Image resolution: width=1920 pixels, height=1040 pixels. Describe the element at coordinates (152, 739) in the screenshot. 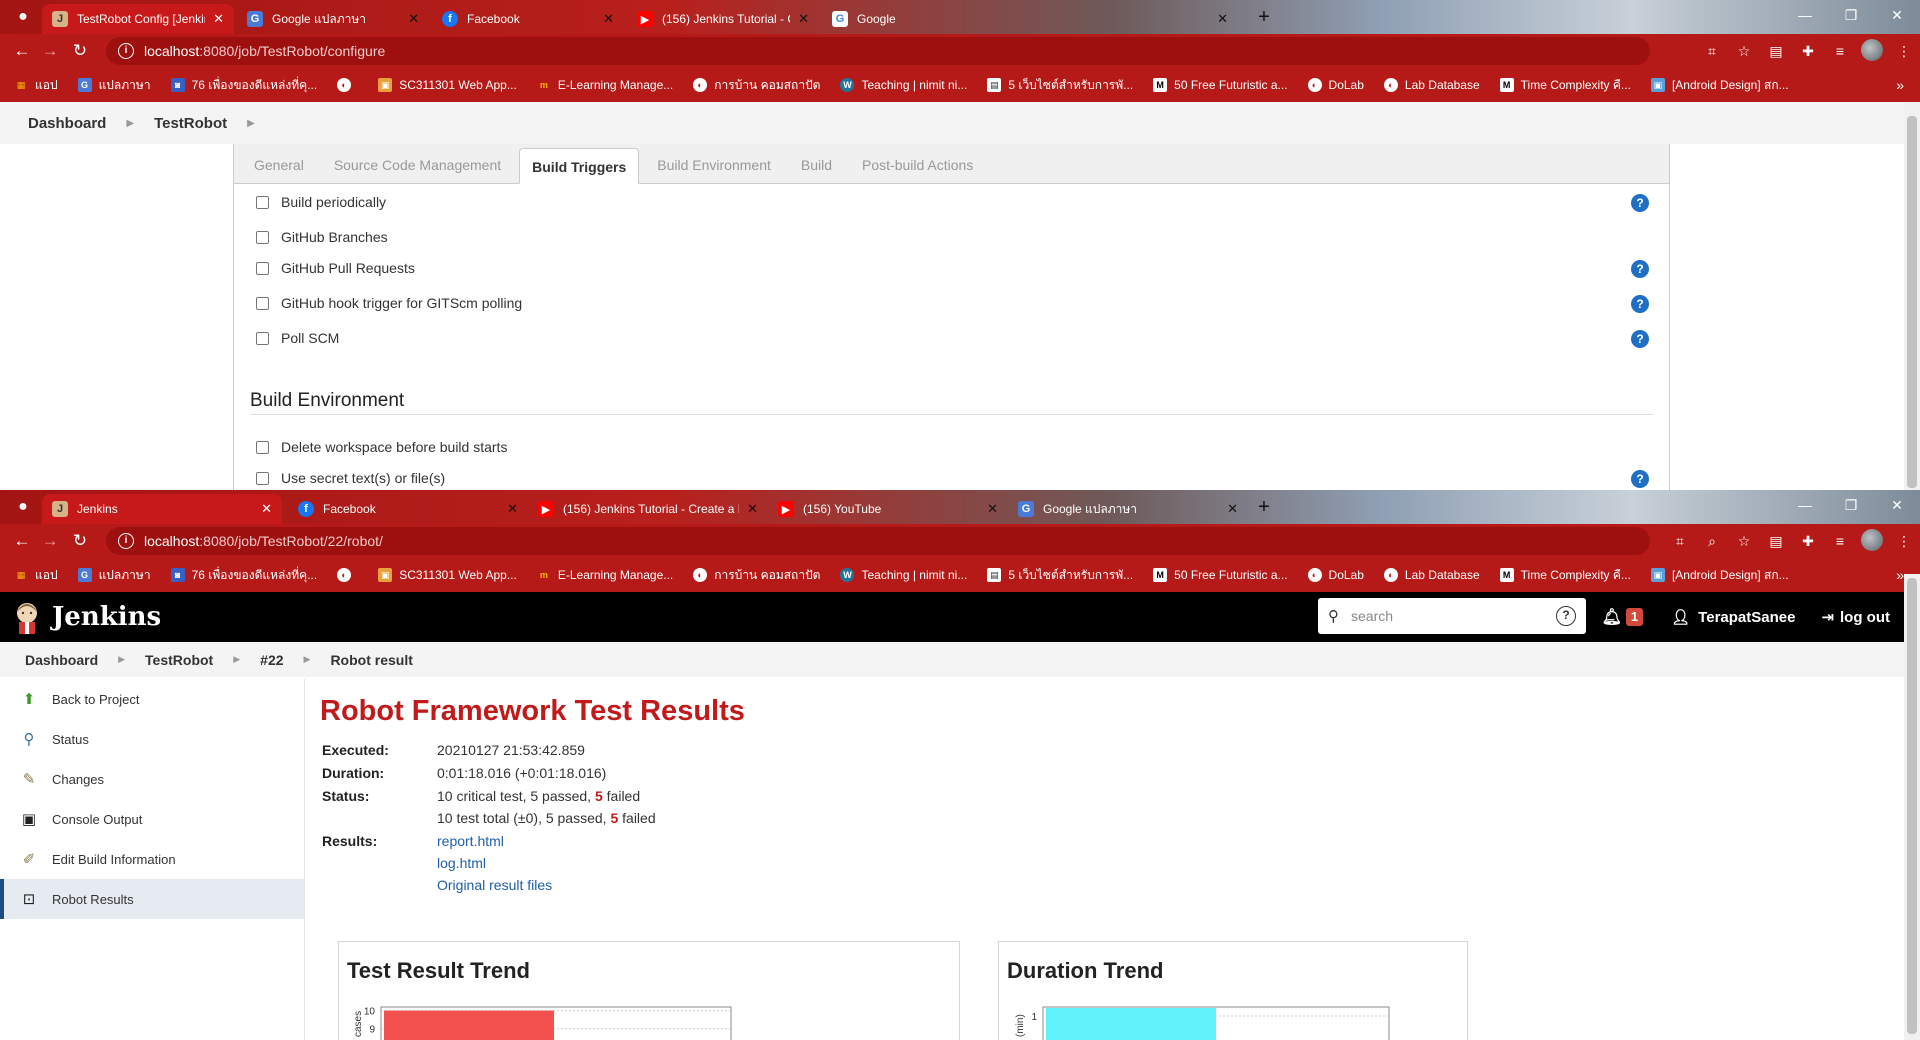

I see `side-status: ⚲ Status` at that location.